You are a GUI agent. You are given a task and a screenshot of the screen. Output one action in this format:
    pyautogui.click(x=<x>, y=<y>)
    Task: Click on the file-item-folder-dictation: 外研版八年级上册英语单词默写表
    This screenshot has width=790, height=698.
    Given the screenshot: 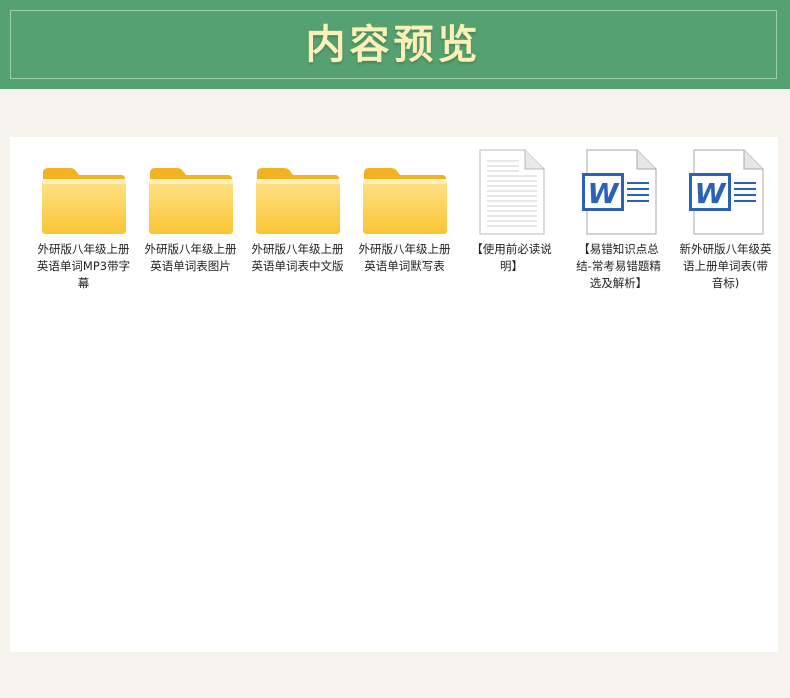 What is the action you would take?
    pyautogui.click(x=404, y=220)
    